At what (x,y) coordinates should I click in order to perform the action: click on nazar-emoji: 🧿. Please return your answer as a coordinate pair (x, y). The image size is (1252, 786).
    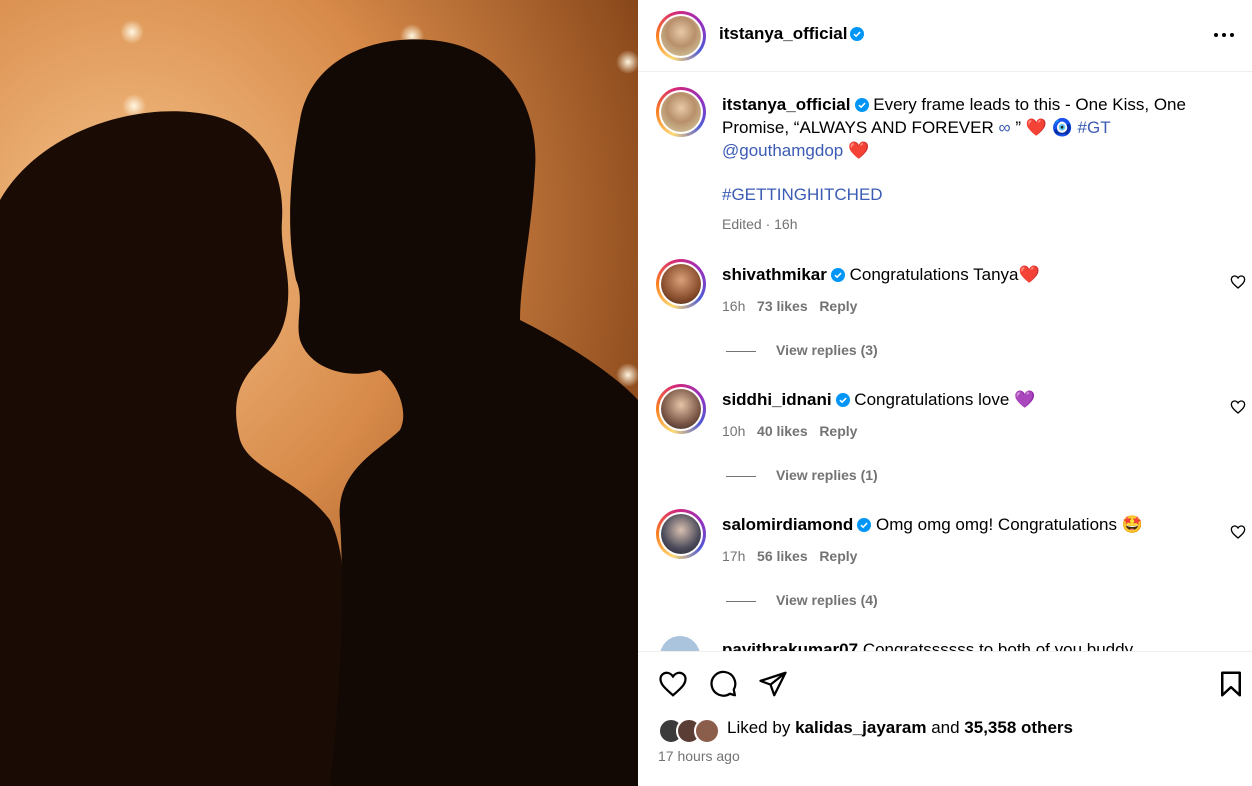
    Looking at the image, I should click on (1062, 127).